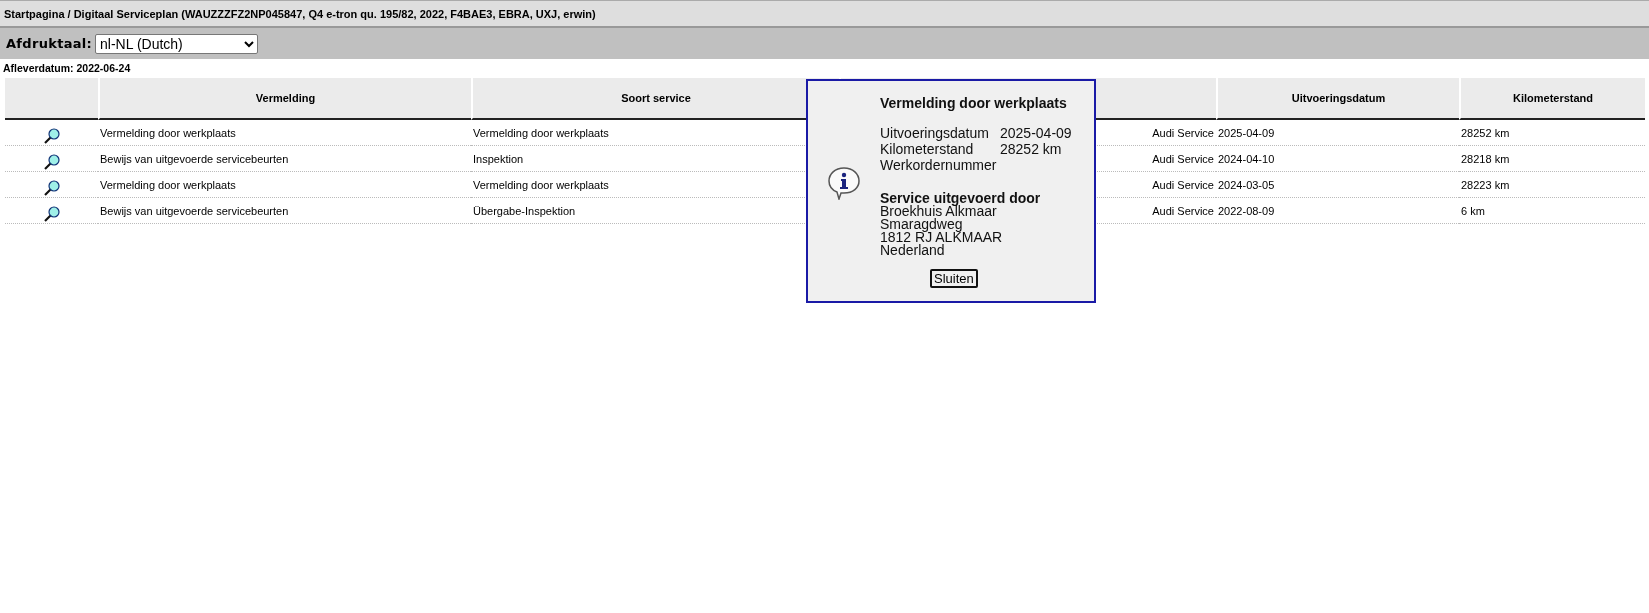  Describe the element at coordinates (1337, 185) in the screenshot. I see `table-cell: 2024-03-05` at that location.